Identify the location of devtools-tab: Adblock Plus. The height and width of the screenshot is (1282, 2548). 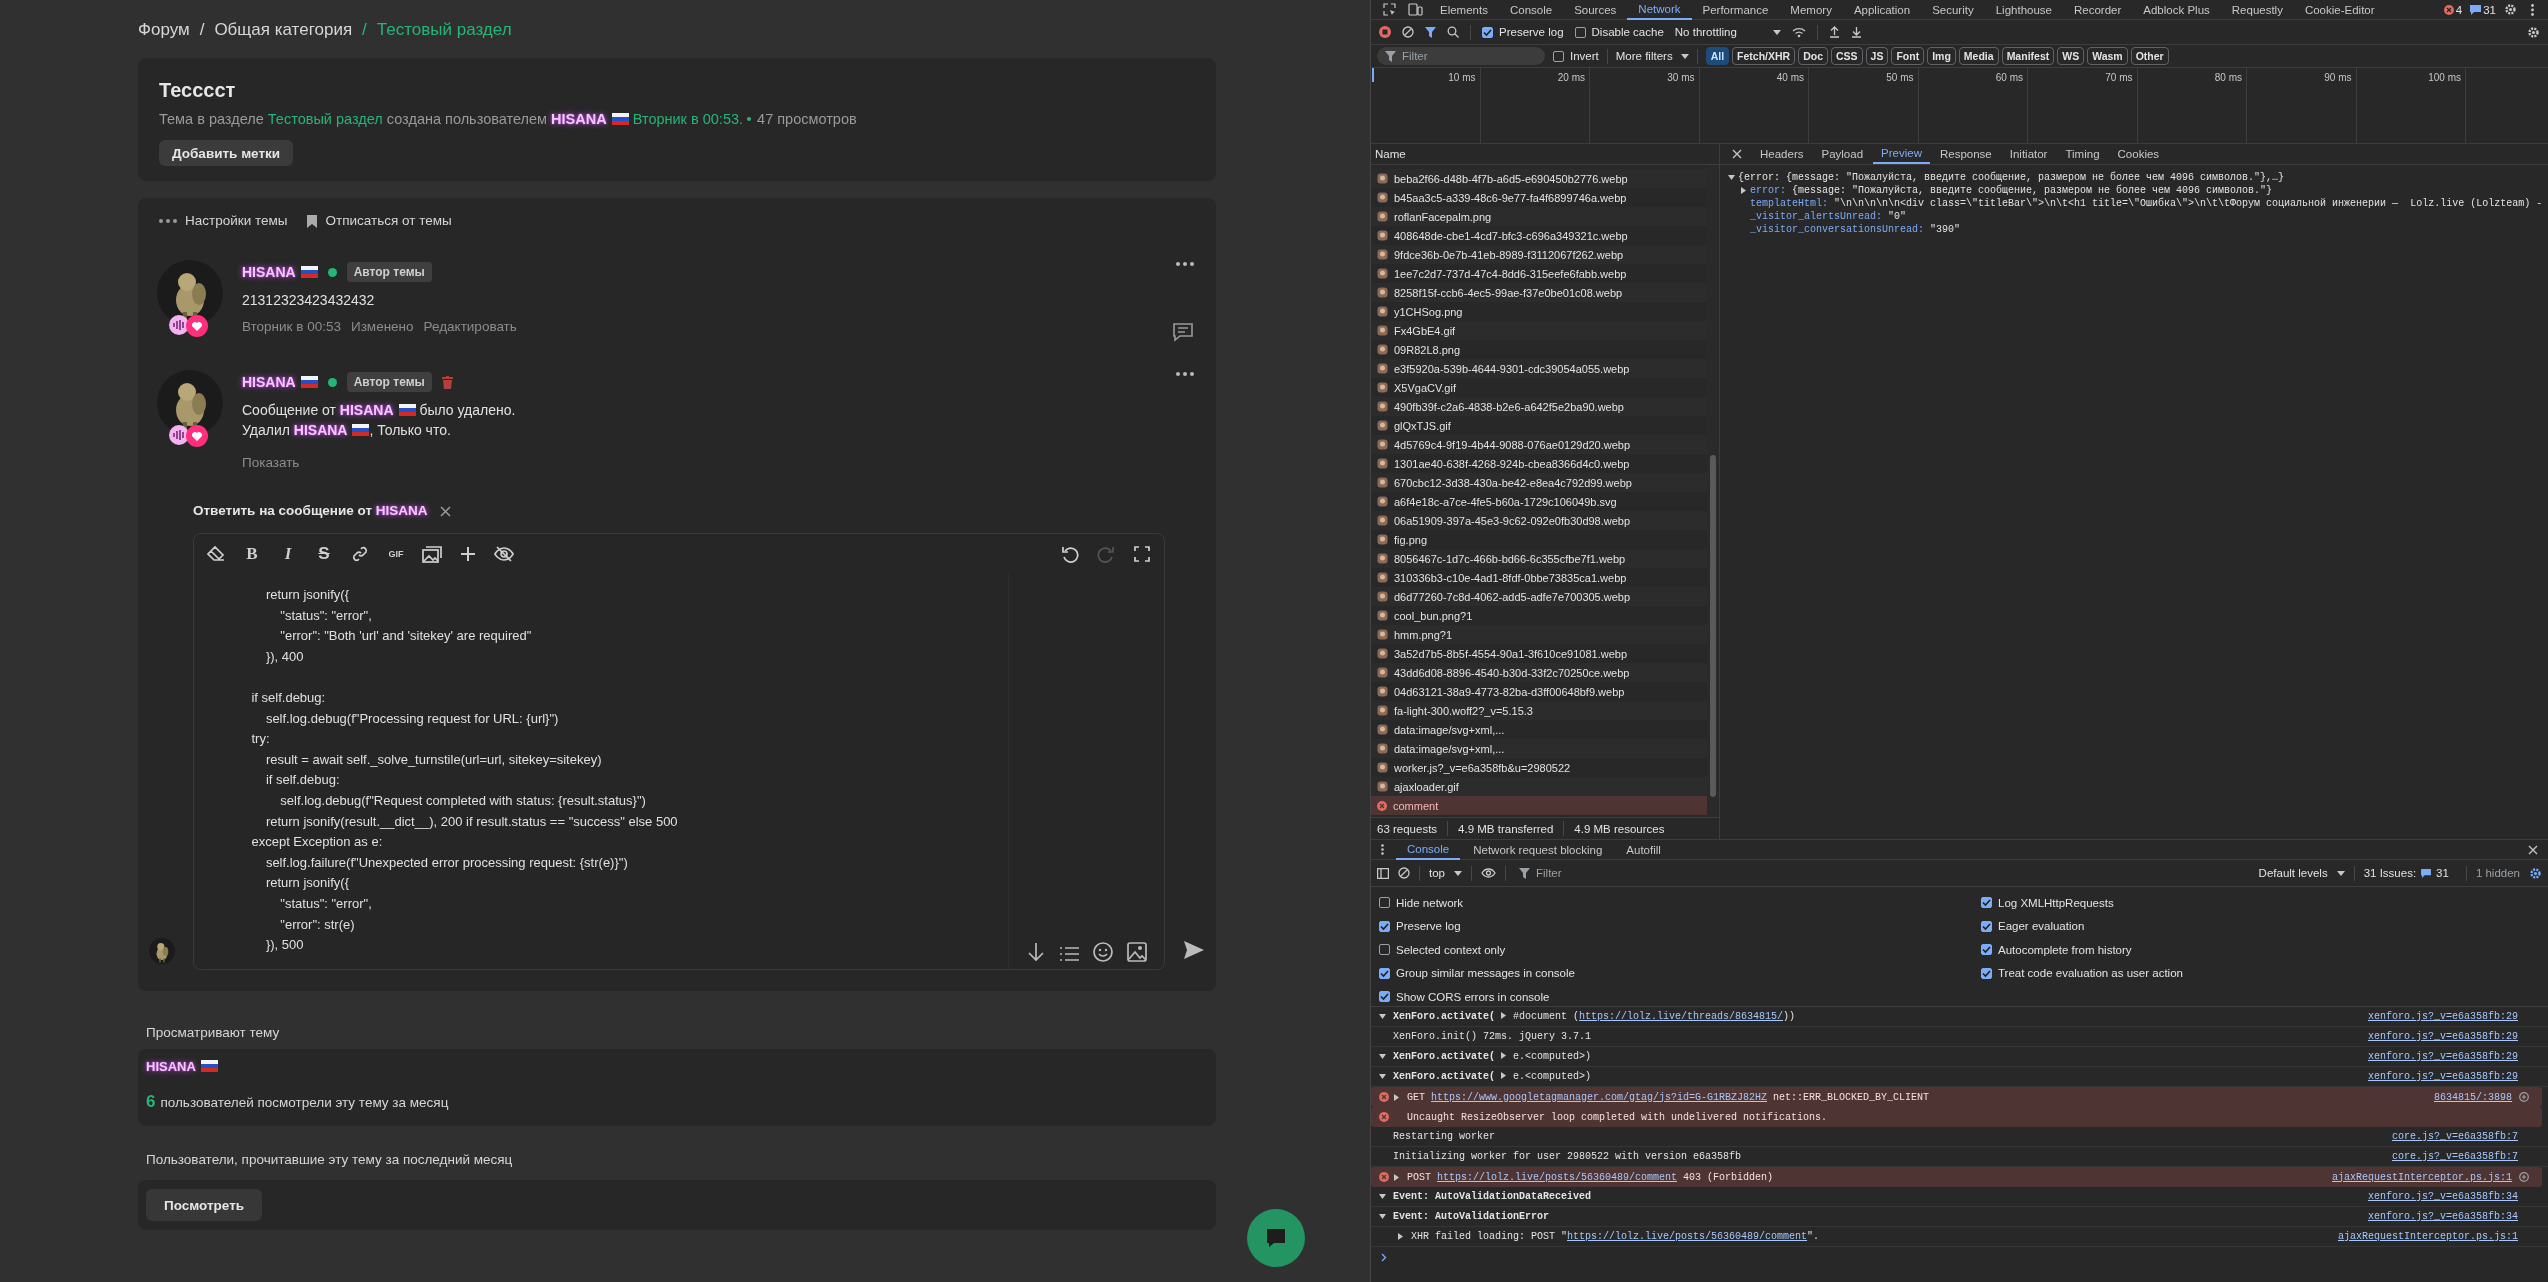
(2176, 10).